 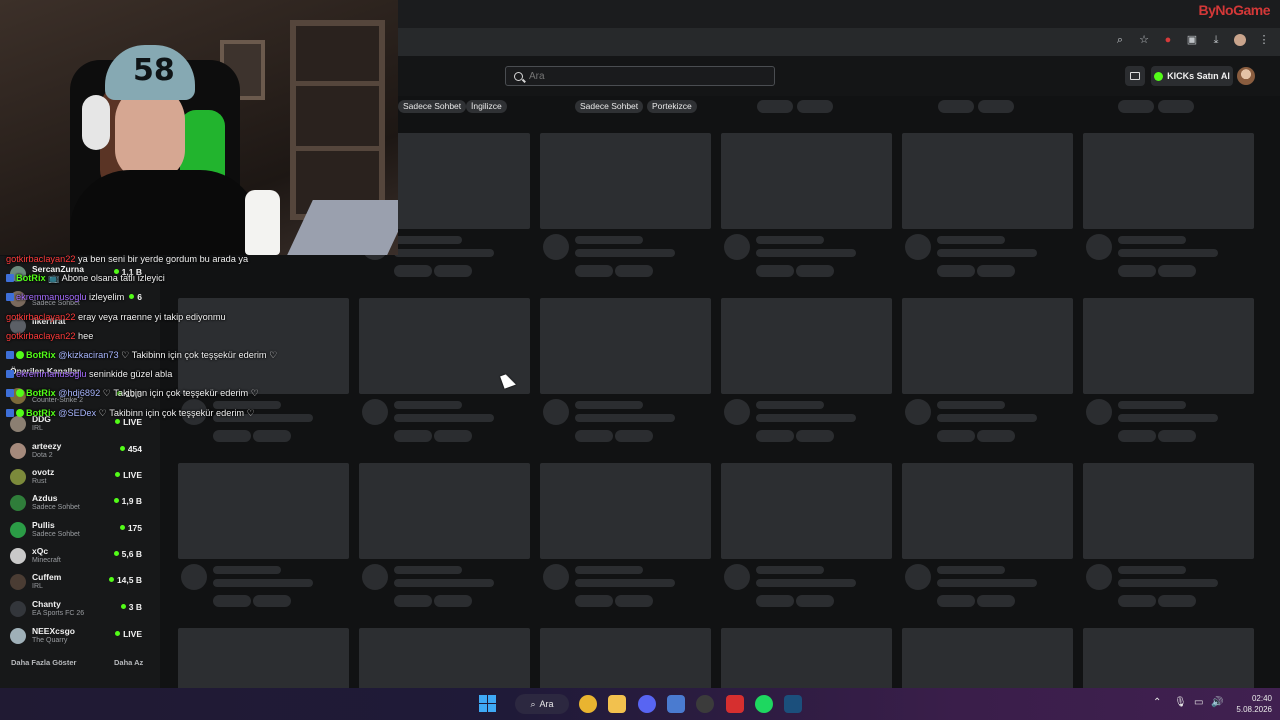 What do you see at coordinates (647, 704) in the screenshot?
I see `discord-icon` at bounding box center [647, 704].